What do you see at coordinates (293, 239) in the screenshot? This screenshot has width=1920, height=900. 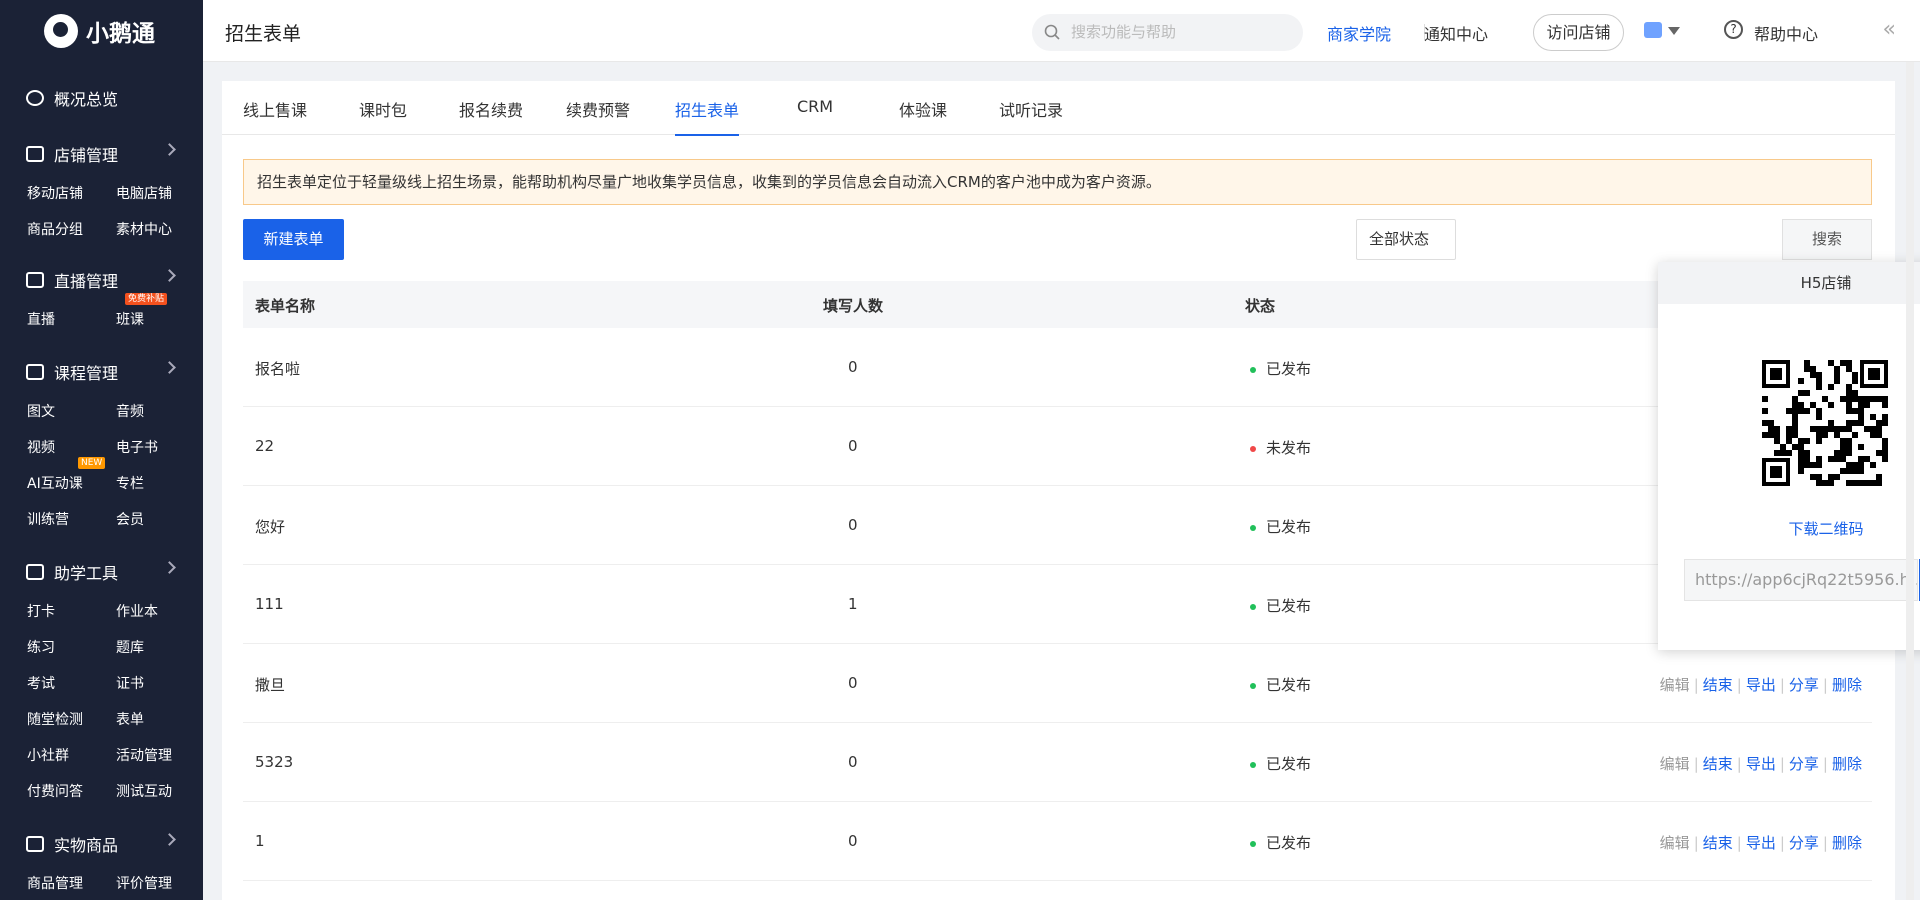 I see `new-form-button: 新建表单` at bounding box center [293, 239].